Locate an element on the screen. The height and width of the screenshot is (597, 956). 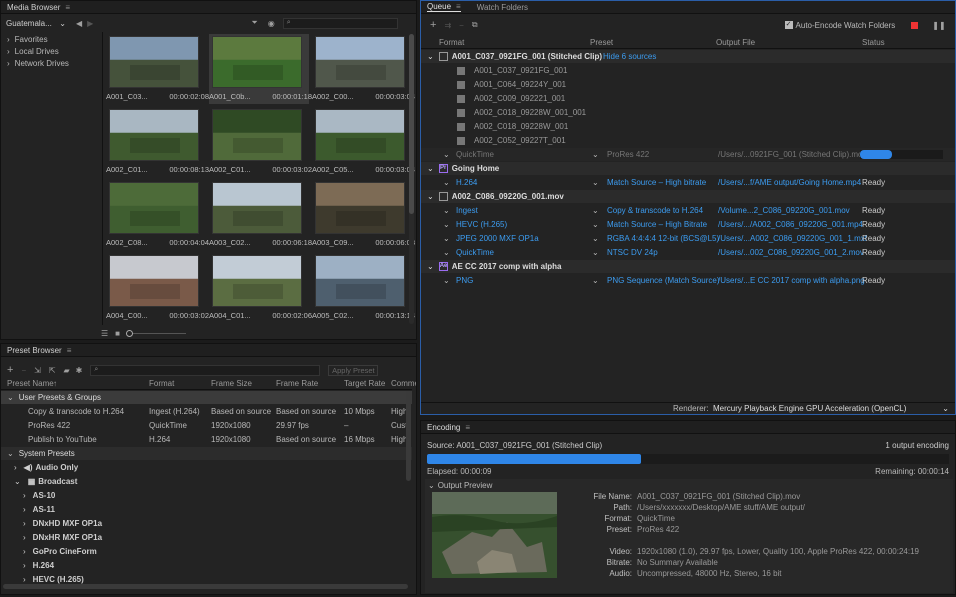
clip-thumbnail: A004_C01... 00:00:02:06 is located at coordinates (260, 288).